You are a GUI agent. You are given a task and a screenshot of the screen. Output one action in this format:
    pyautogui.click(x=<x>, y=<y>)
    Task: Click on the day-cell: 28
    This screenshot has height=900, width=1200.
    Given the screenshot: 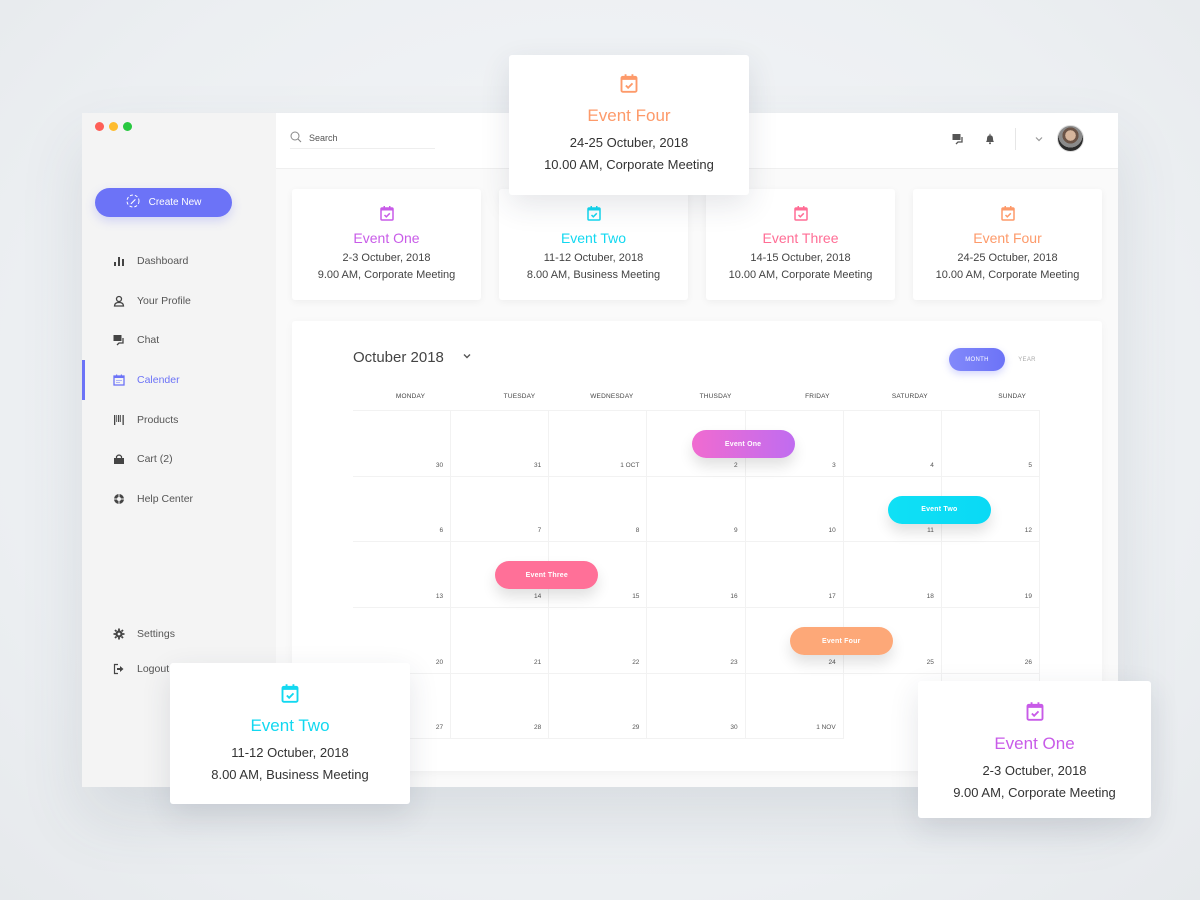 What is the action you would take?
    pyautogui.click(x=500, y=706)
    